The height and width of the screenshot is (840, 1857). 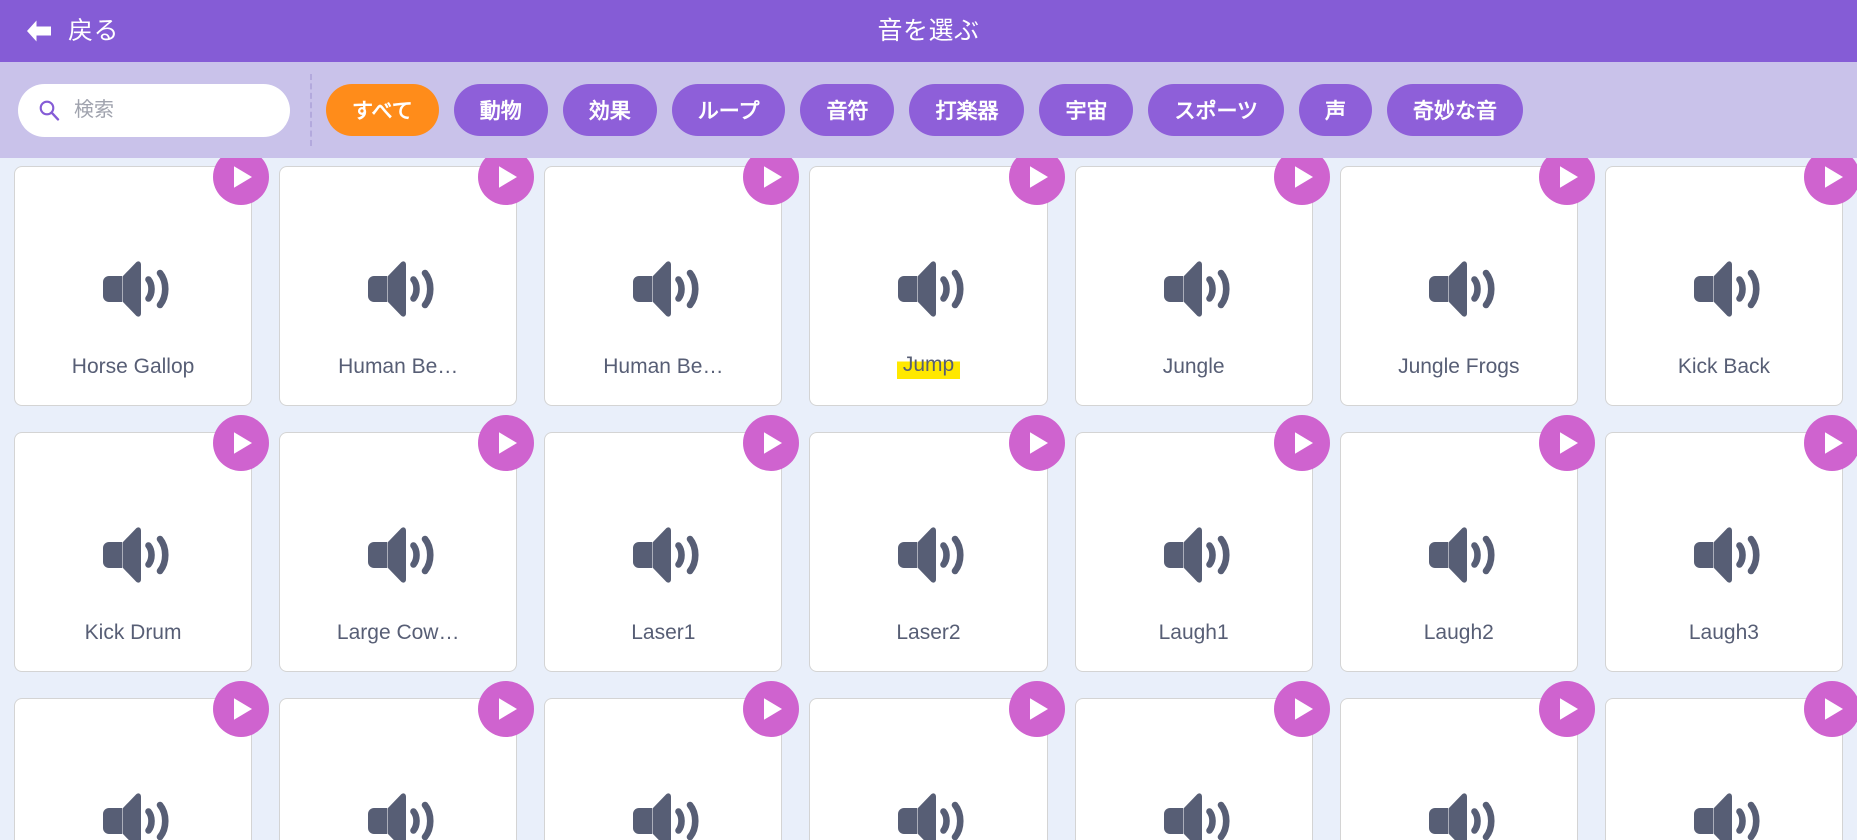 I want to click on category-pill-1: 動物, so click(x=500, y=110).